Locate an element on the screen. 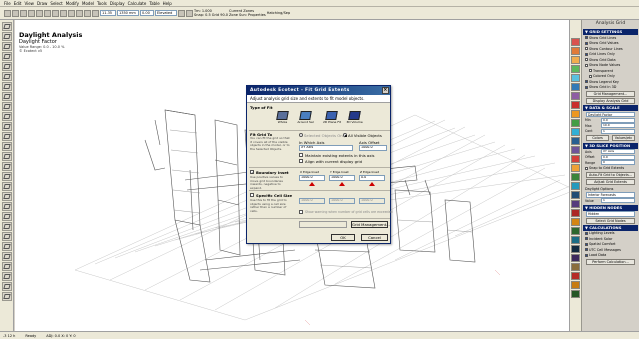 The height and width of the screenshot is (339, 639). panel-tool-icon is located at coordinates (6, 106).